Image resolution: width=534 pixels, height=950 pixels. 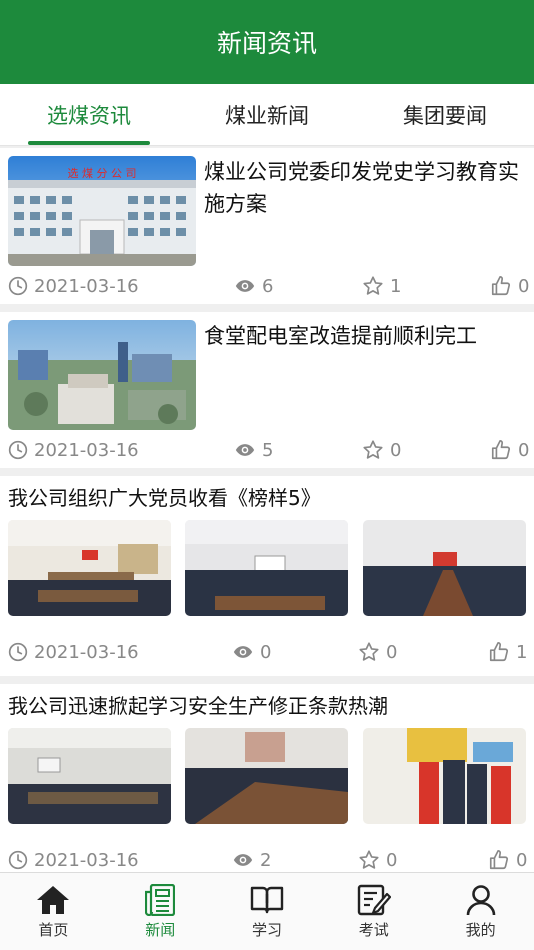 I want to click on view-count: 6, so click(x=268, y=286).